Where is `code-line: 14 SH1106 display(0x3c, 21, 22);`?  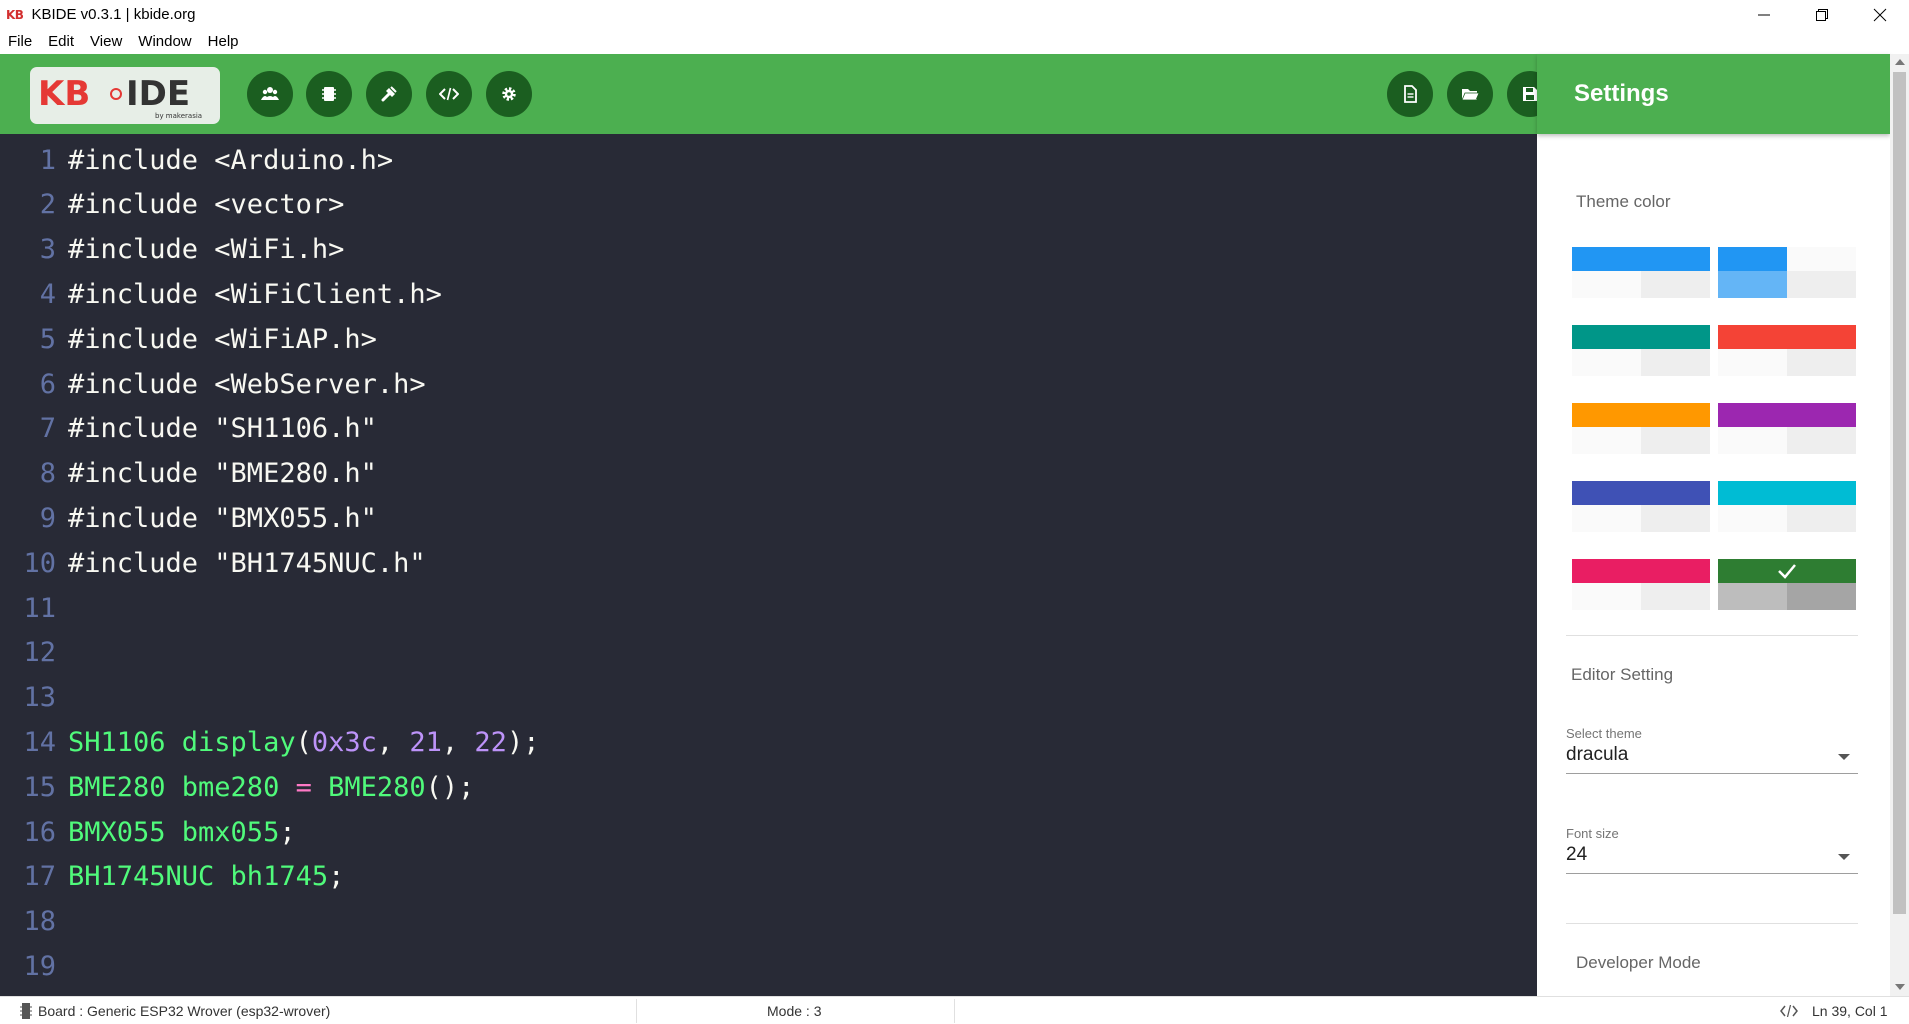
code-line: 14 SH1106 display(0x3c, 21, 22); is located at coordinates (269, 742).